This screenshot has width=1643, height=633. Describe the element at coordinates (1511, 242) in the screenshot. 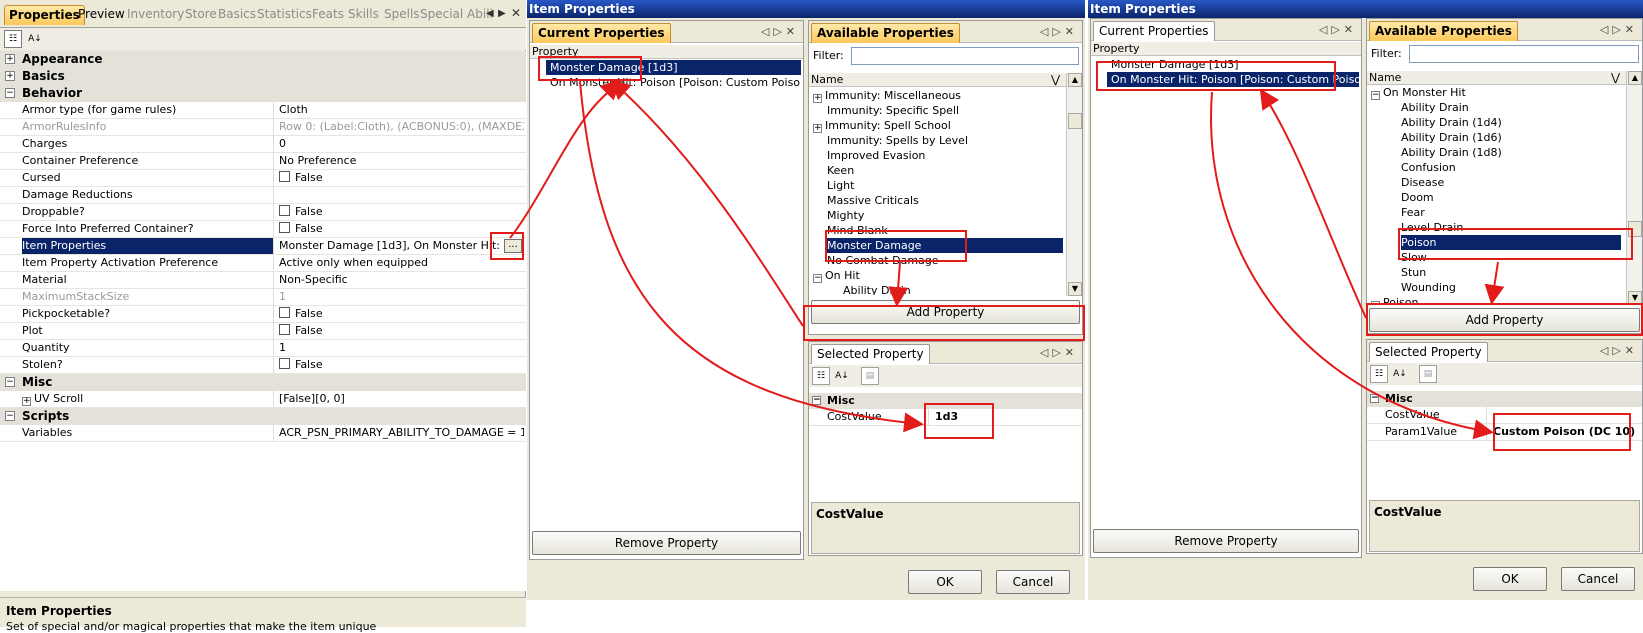

I see `tree-child-poison: Poison` at that location.